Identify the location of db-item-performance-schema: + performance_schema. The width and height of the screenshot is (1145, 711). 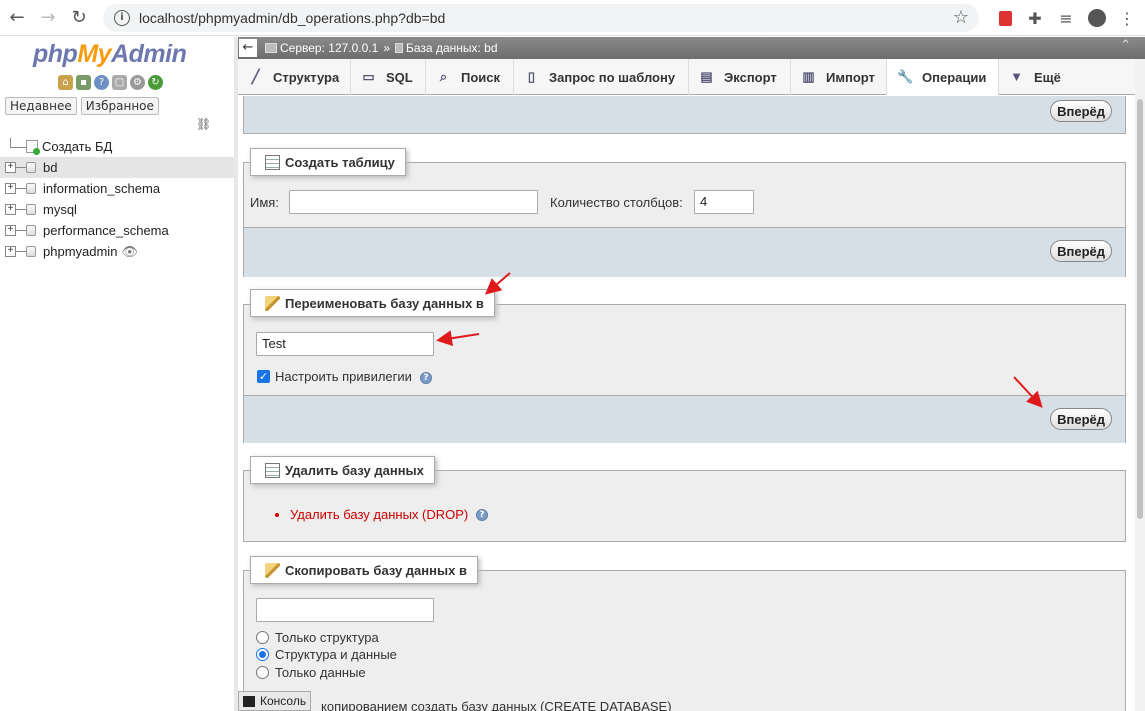
(117, 230).